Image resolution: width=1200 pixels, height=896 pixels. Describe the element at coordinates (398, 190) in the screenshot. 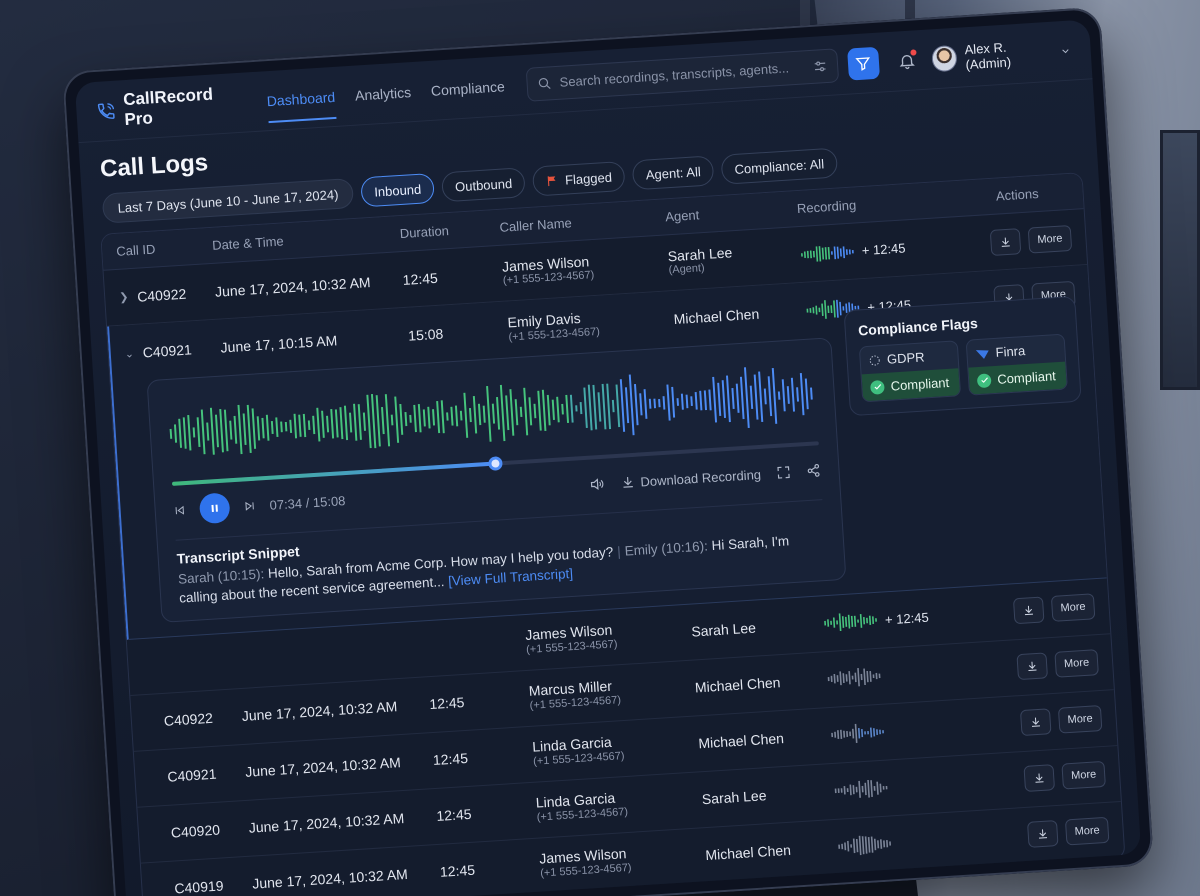

I see `chip-inbound: Inbound` at that location.